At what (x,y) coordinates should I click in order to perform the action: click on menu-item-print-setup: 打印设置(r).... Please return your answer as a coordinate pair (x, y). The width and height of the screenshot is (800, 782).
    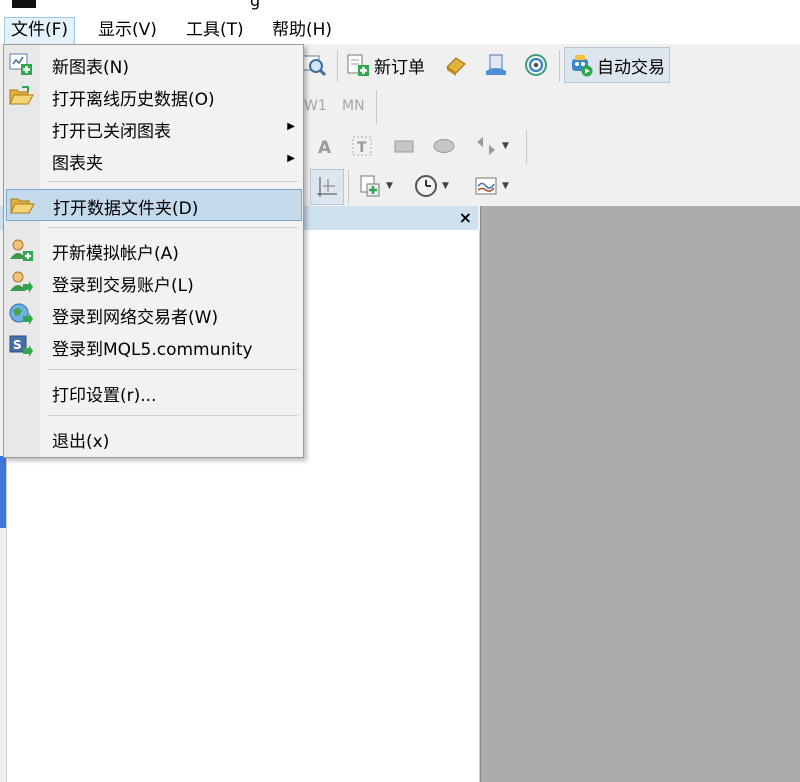
    Looking at the image, I should click on (153, 392).